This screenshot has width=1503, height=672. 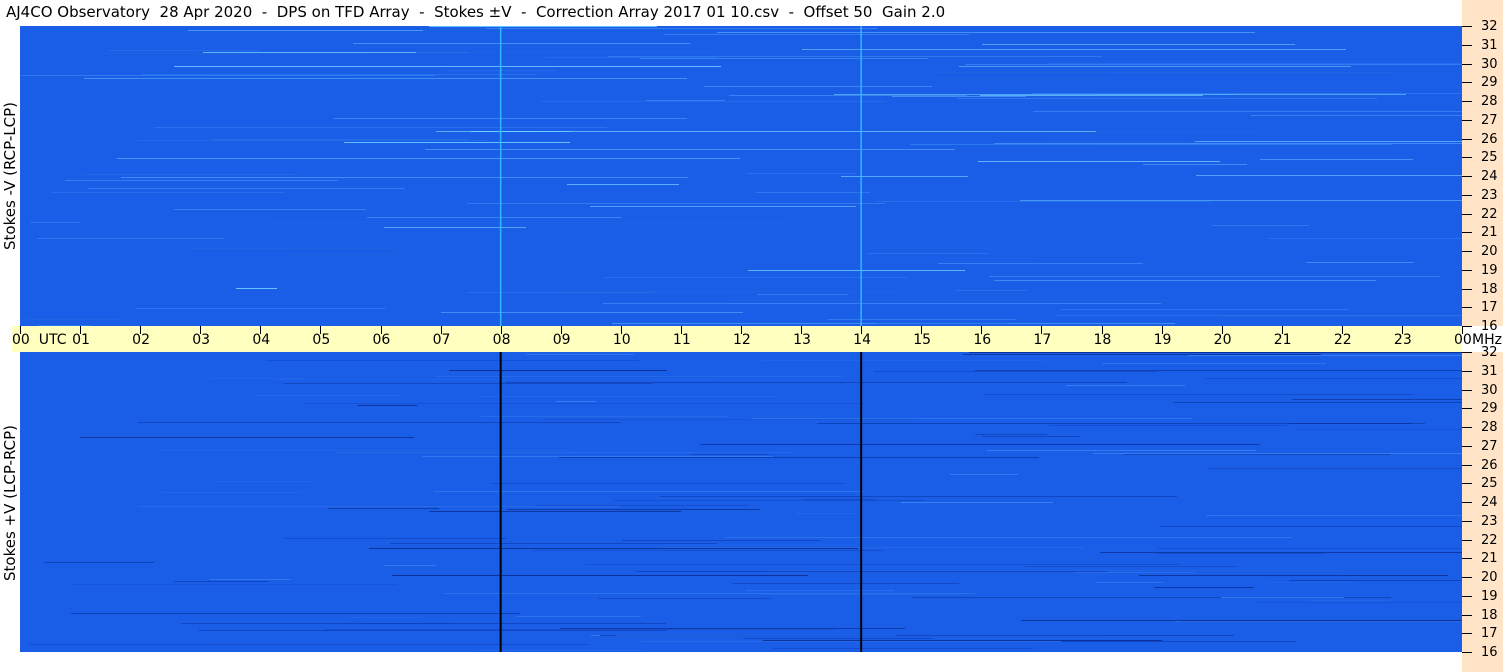 What do you see at coordinates (1489, 502) in the screenshot?
I see `freq-tick-label: 24` at bounding box center [1489, 502].